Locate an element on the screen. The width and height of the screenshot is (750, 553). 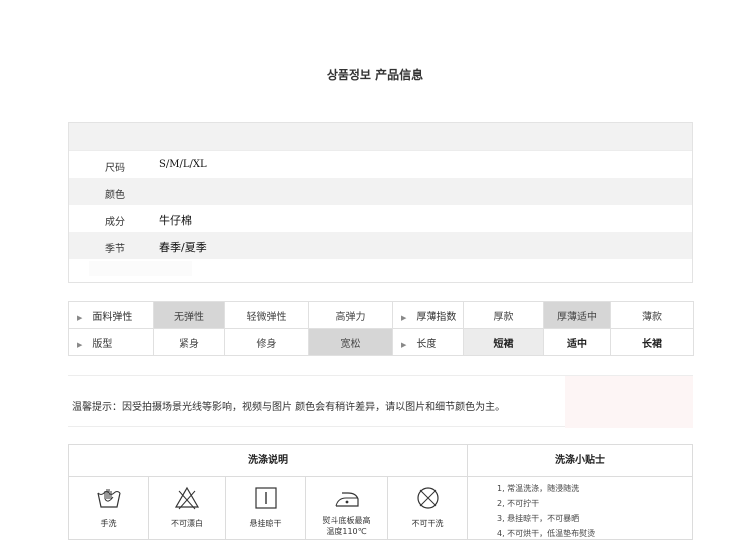
option-tight: 紧身 is located at coordinates (189, 342).